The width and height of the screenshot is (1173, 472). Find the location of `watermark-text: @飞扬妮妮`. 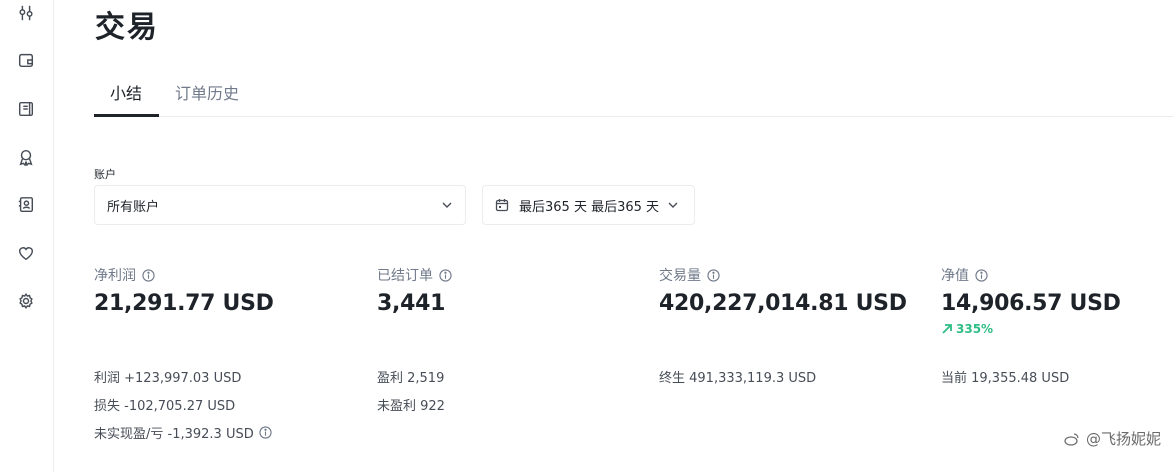

watermark-text: @飞扬妮妮 is located at coordinates (1123, 439).